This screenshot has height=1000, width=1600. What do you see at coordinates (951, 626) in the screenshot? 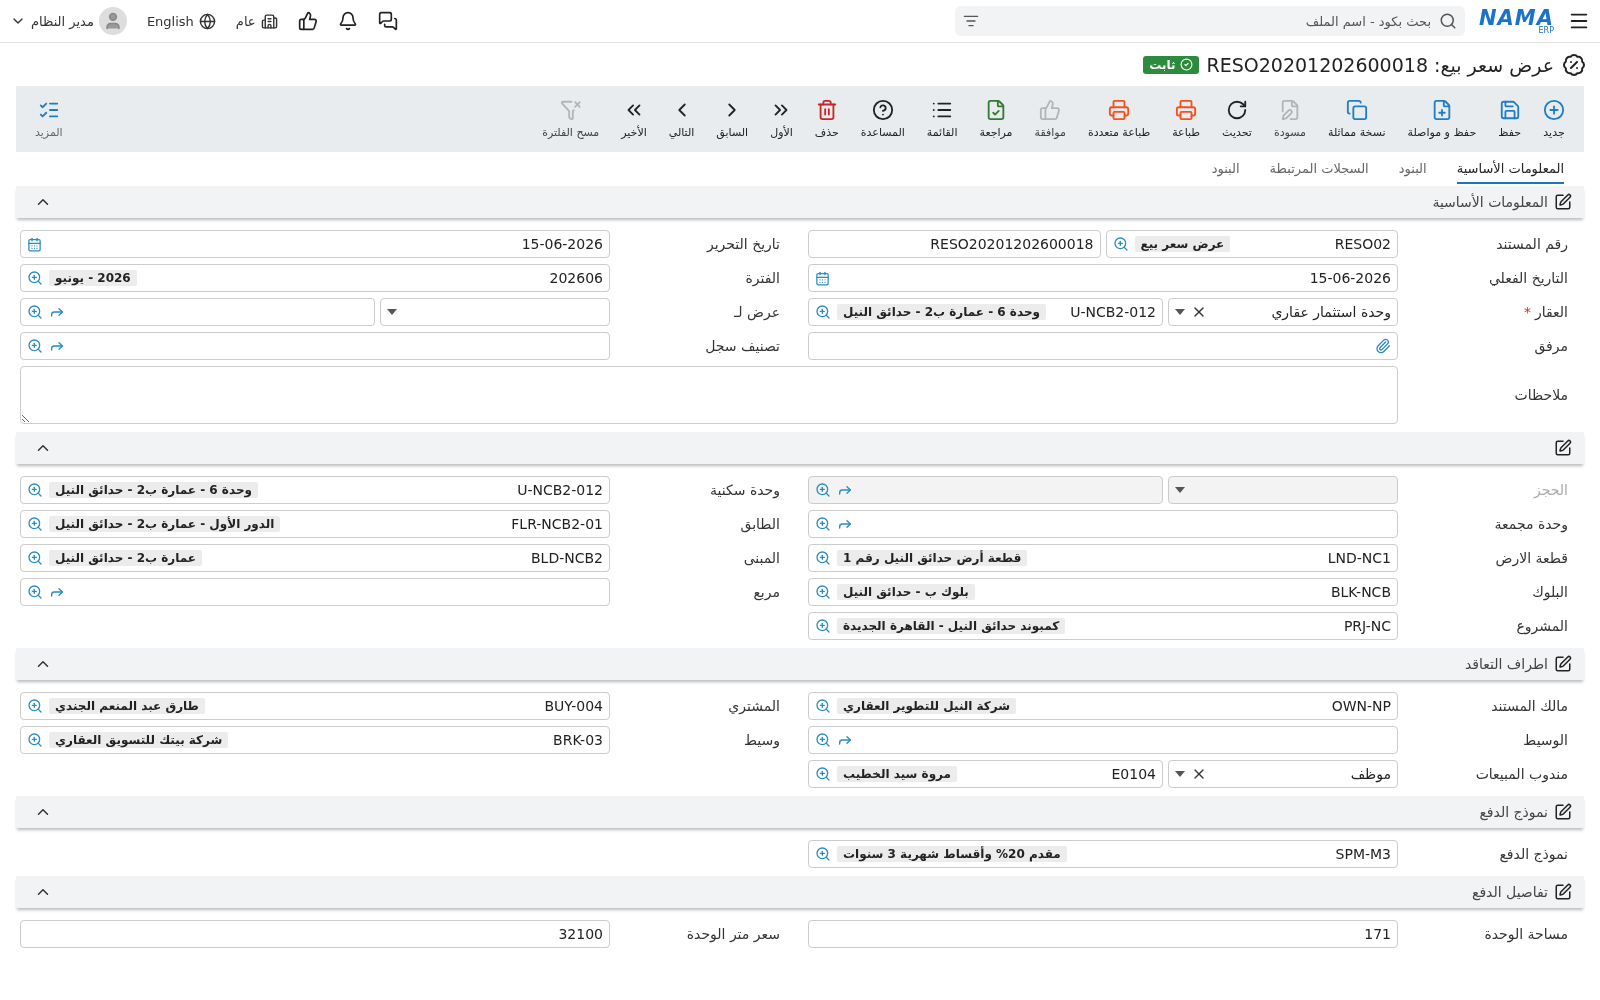
I see `value-tag: كمبوند حدائق النيل - القاهرة الجديدة` at bounding box center [951, 626].